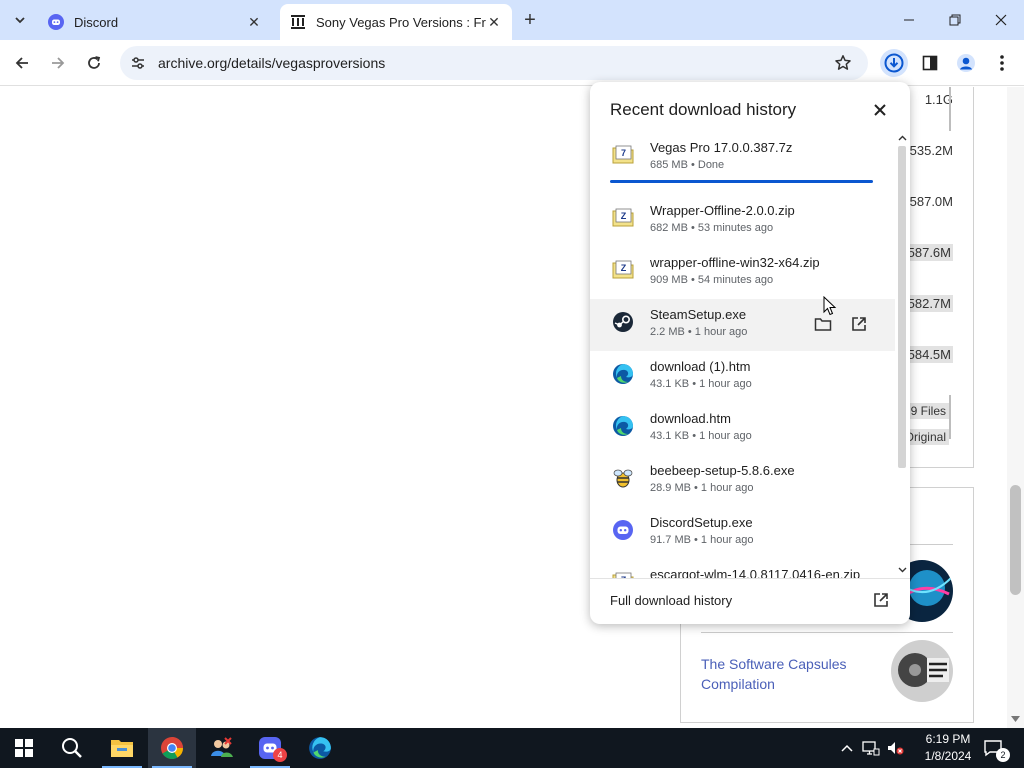 This screenshot has width=1024, height=768. Describe the element at coordinates (847, 748) in the screenshot. I see `show-hidden-icons-button` at that location.